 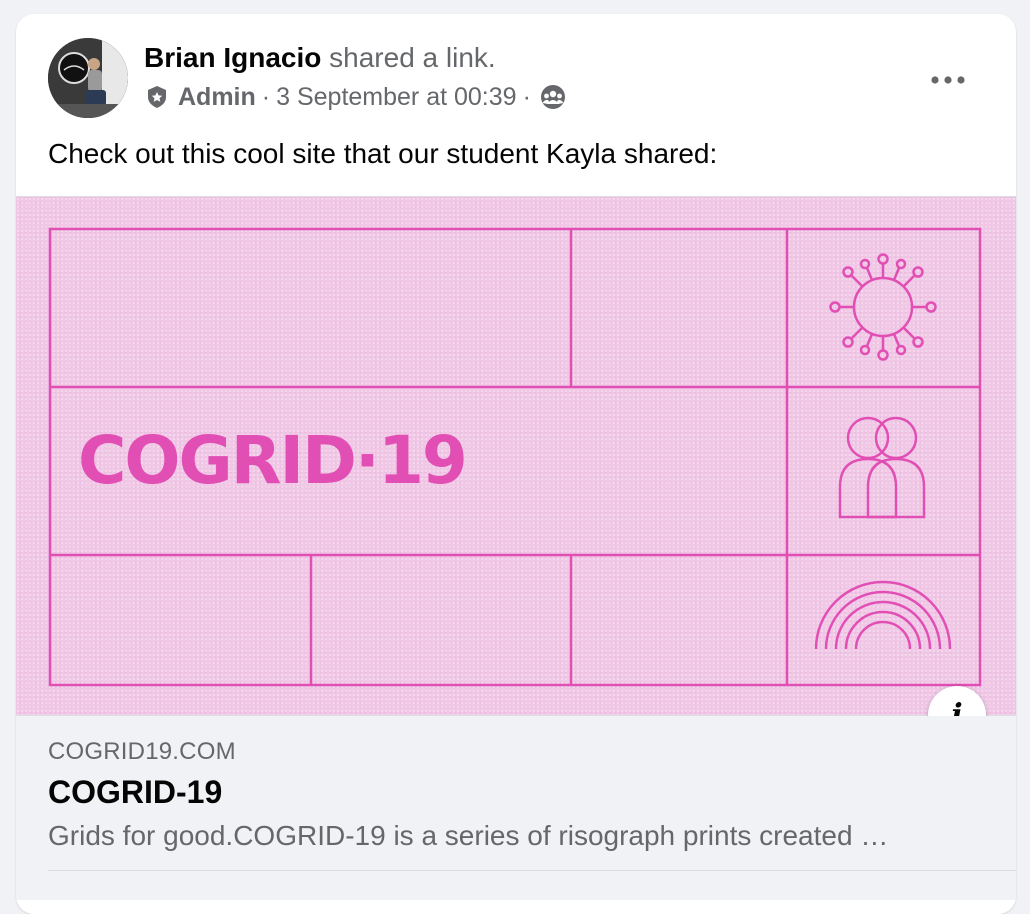 What do you see at coordinates (883, 615) in the screenshot?
I see `rainbow-icon` at bounding box center [883, 615].